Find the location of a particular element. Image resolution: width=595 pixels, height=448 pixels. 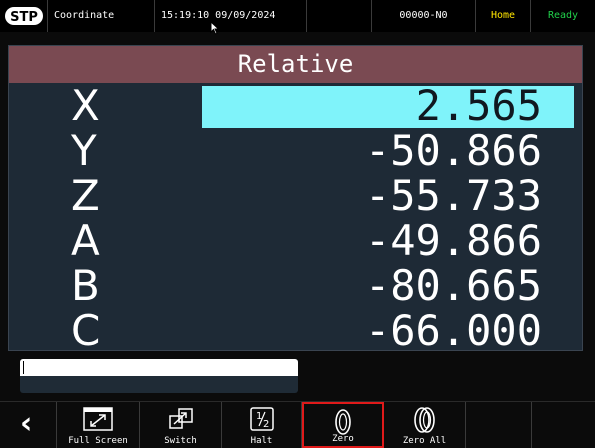

switch-button: Switch is located at coordinates (181, 425).